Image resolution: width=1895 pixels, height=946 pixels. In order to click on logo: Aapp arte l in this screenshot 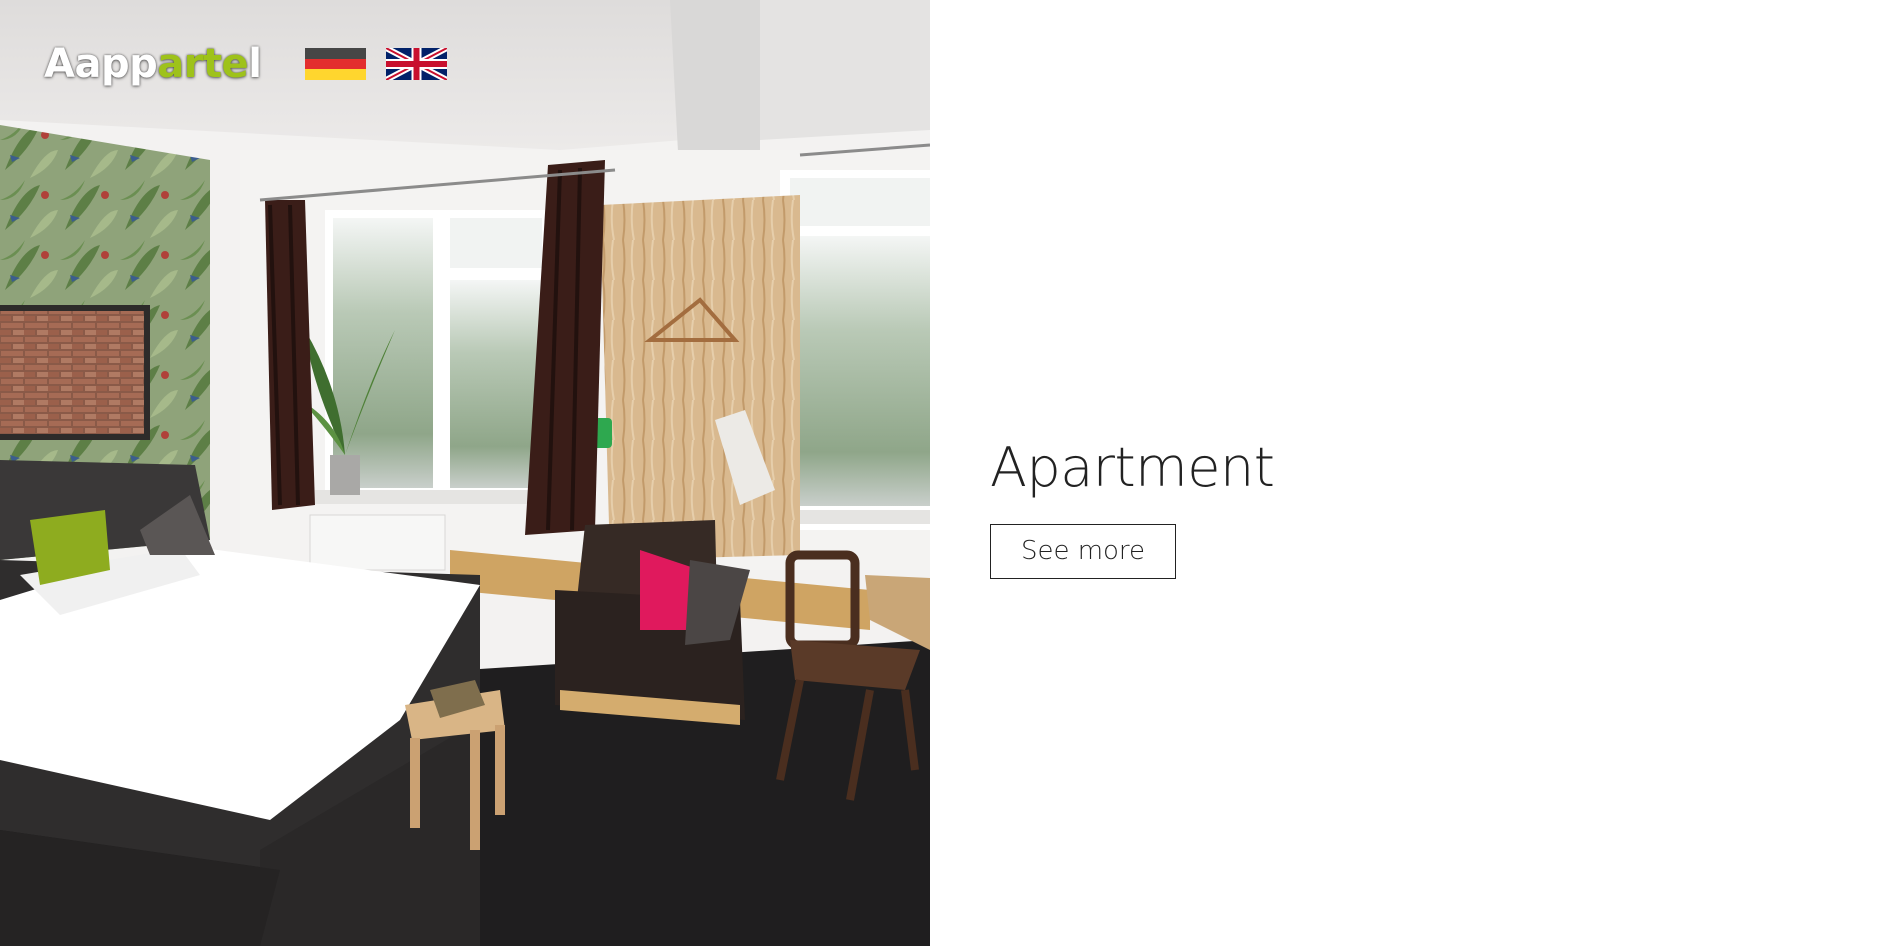, I will do `click(153, 64)`.